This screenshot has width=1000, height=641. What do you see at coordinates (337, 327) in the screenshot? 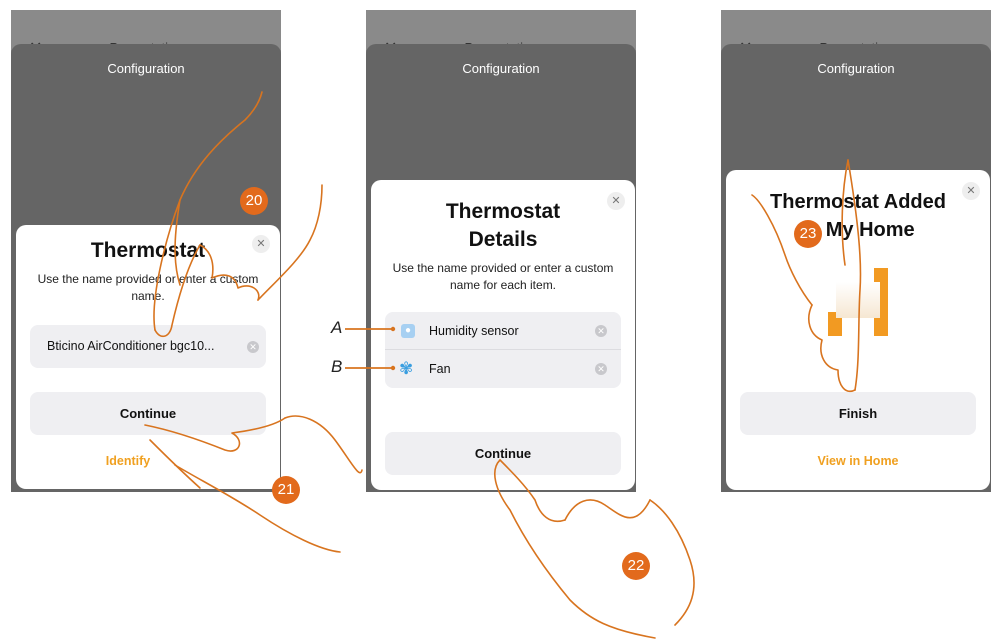
I see `callout-a: A` at bounding box center [337, 327].